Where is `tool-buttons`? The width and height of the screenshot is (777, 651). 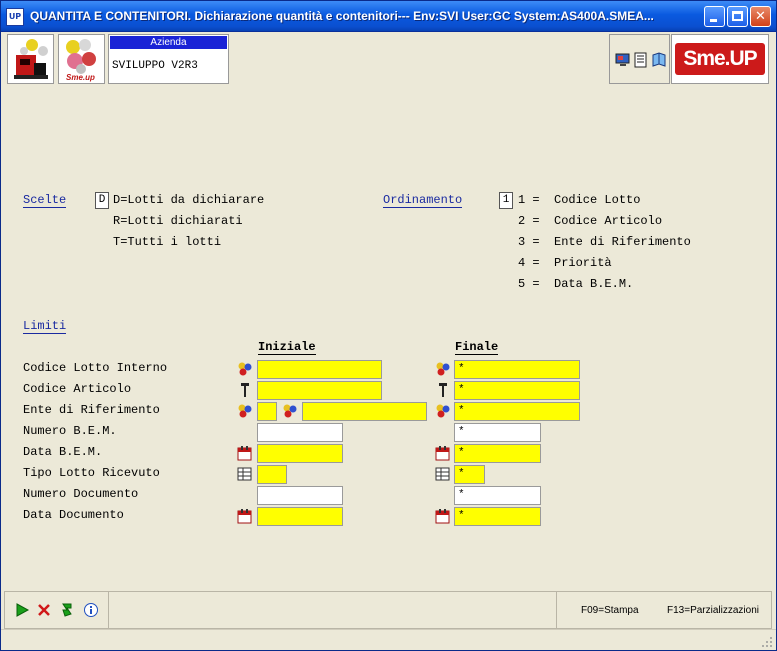
tool-buttons is located at coordinates (639, 59).